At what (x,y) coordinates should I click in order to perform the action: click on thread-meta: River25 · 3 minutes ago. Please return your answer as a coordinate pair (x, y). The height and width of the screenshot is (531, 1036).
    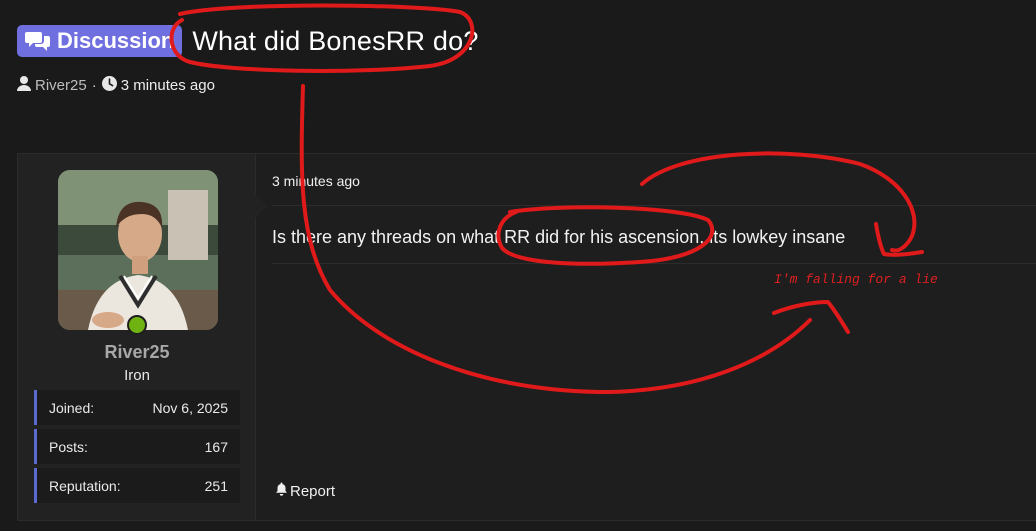
    Looking at the image, I should click on (116, 85).